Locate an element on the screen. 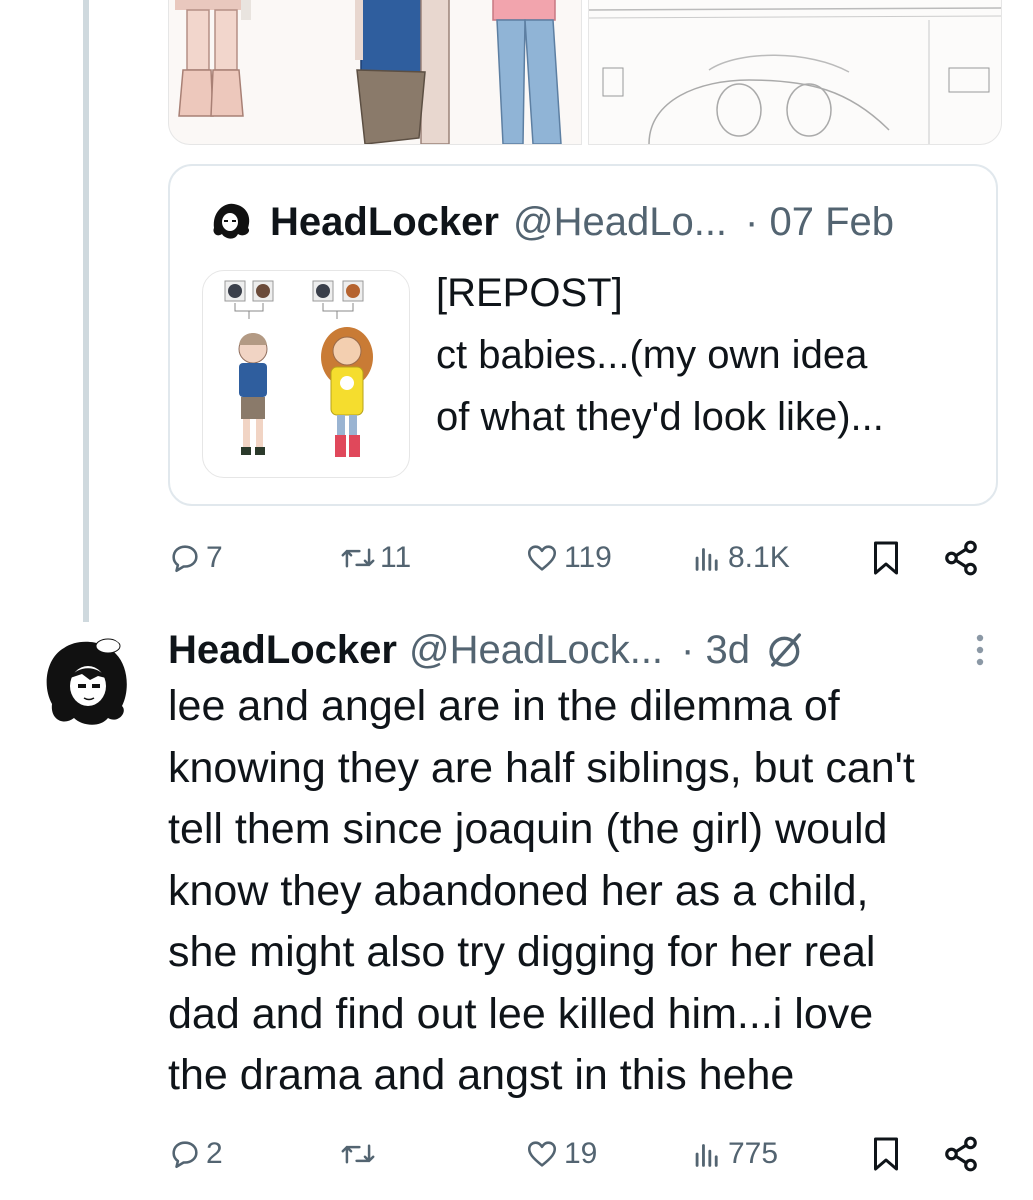  media-grid is located at coordinates (585, 72).